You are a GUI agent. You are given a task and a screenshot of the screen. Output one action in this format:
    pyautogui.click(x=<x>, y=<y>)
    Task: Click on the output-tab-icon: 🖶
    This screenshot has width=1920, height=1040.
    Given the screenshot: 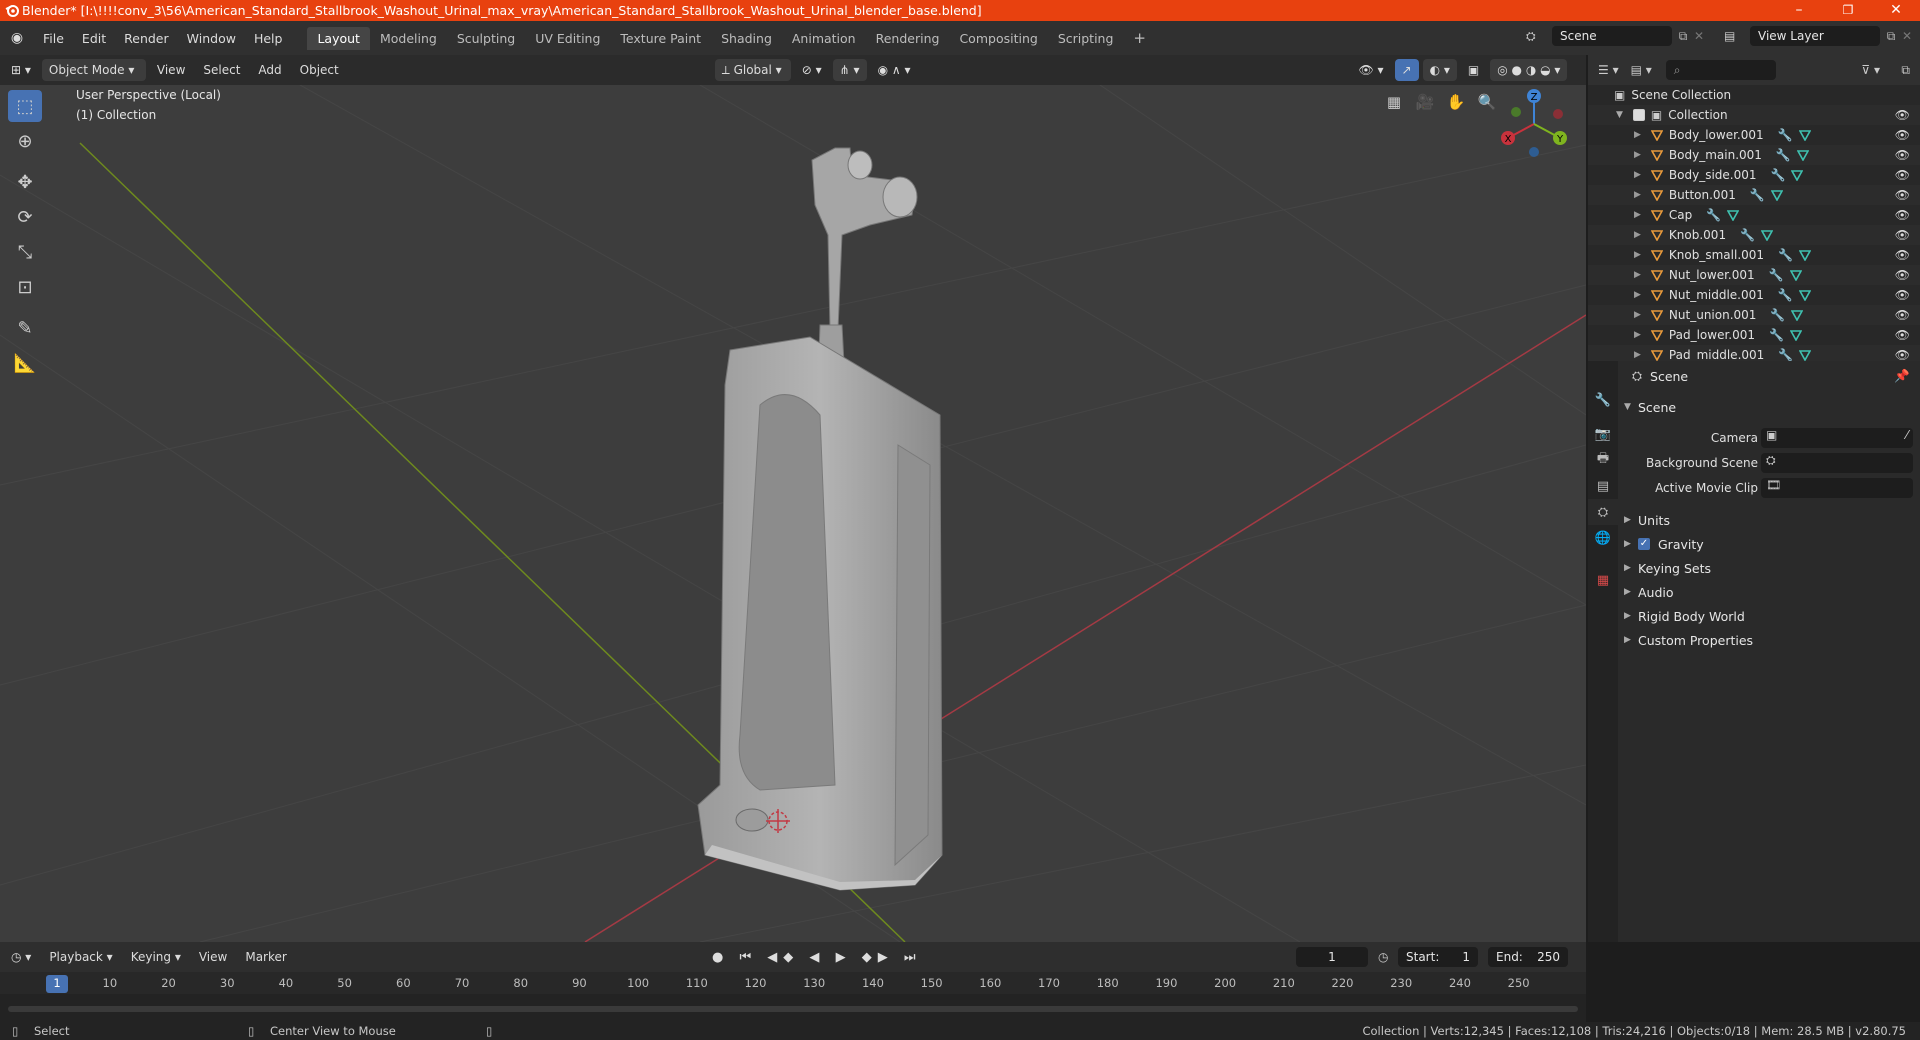 What is the action you would take?
    pyautogui.click(x=1603, y=460)
    